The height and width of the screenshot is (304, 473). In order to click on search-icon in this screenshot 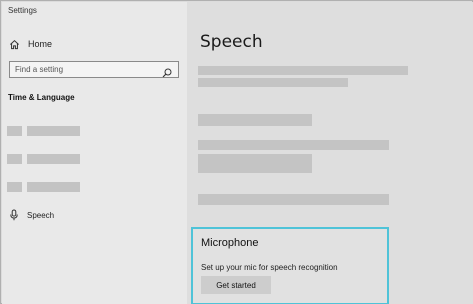, I will do `click(167, 71)`.